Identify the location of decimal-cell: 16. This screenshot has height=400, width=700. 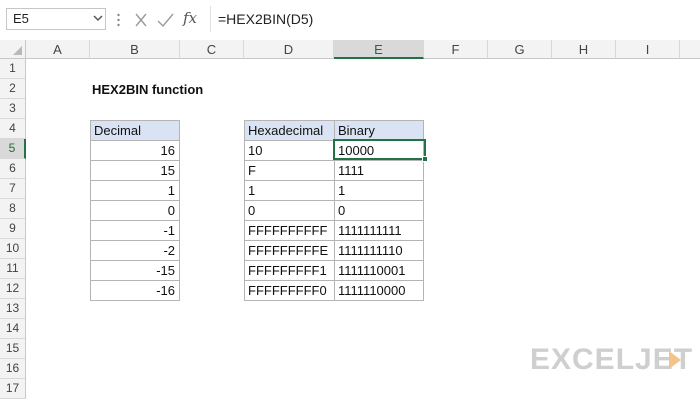
(135, 150).